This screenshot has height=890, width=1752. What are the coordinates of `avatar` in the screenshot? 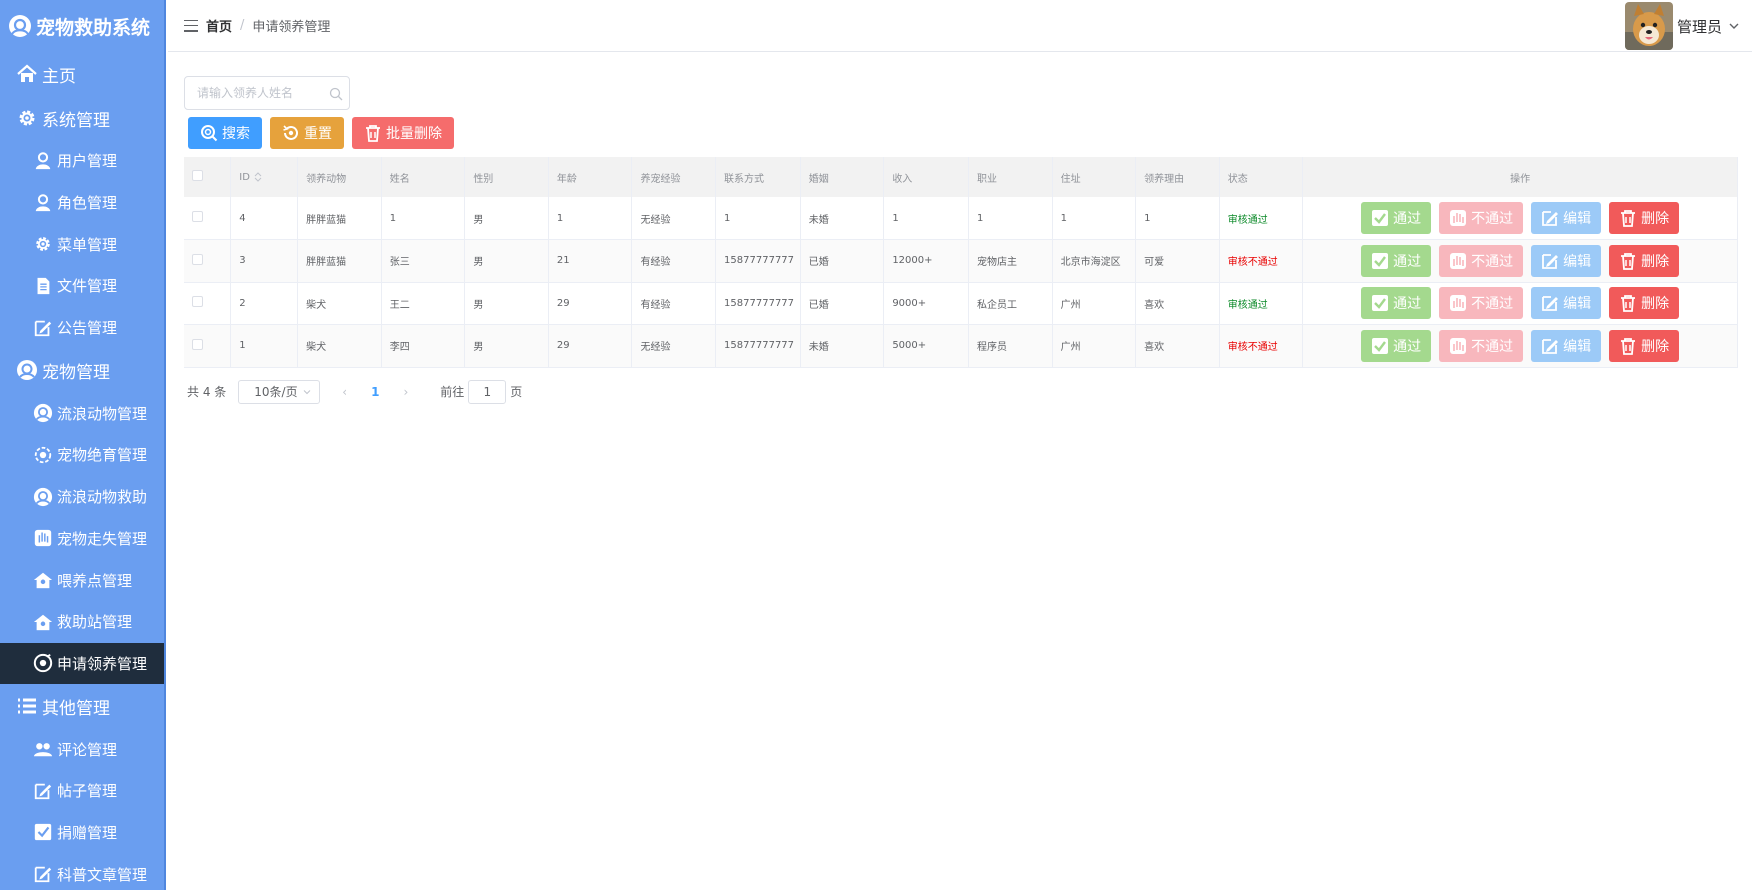 It's located at (1648, 26).